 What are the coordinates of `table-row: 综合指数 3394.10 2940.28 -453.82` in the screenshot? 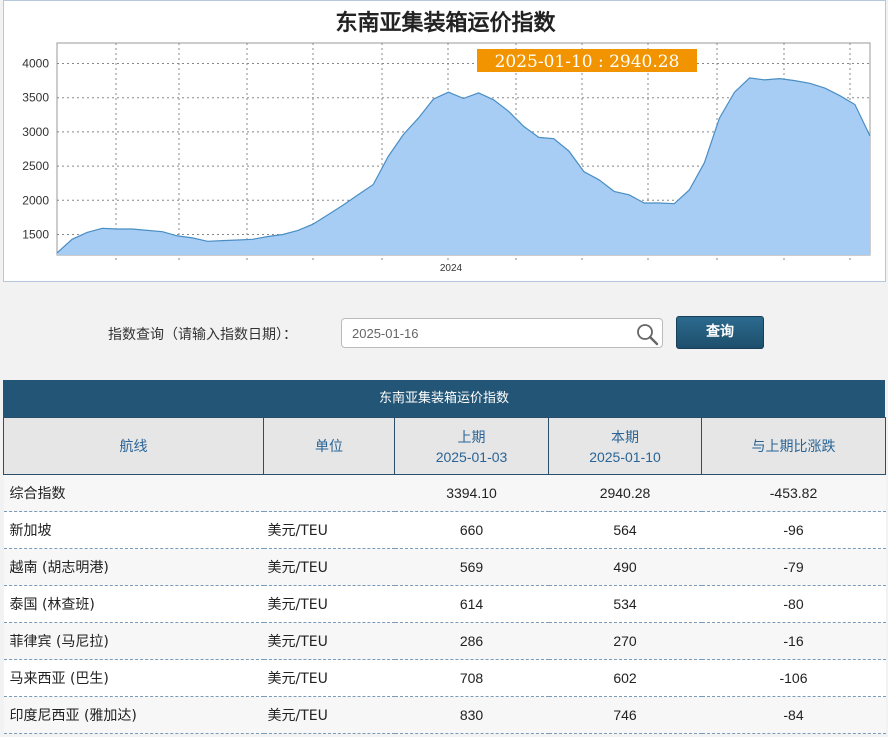 It's located at (444, 493).